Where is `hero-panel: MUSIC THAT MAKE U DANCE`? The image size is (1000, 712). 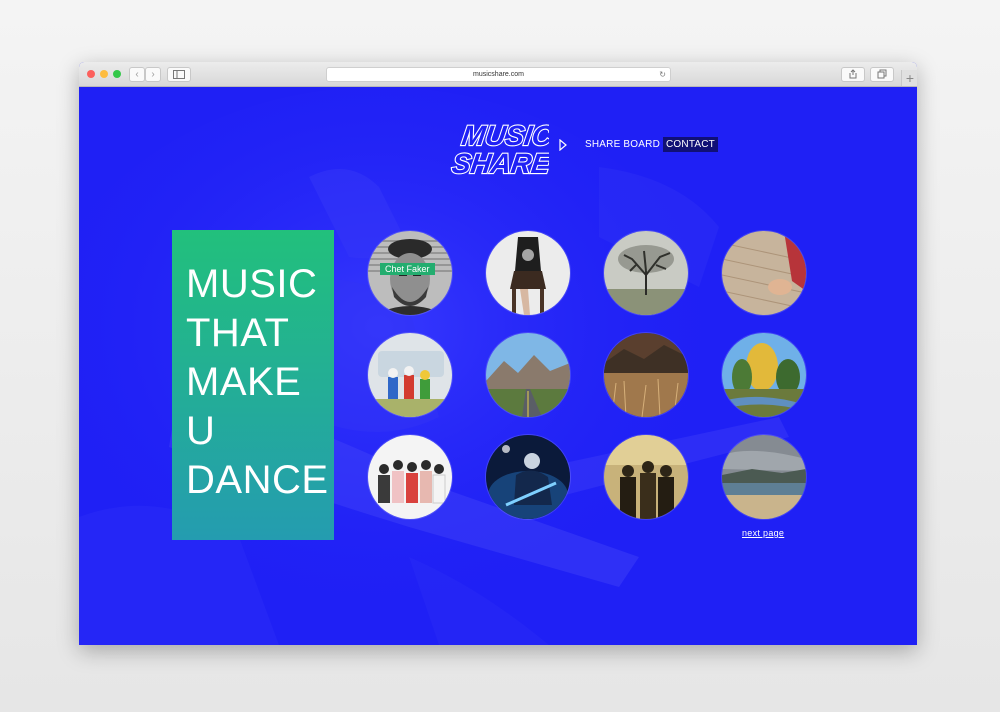 hero-panel: MUSIC THAT MAKE U DANCE is located at coordinates (253, 385).